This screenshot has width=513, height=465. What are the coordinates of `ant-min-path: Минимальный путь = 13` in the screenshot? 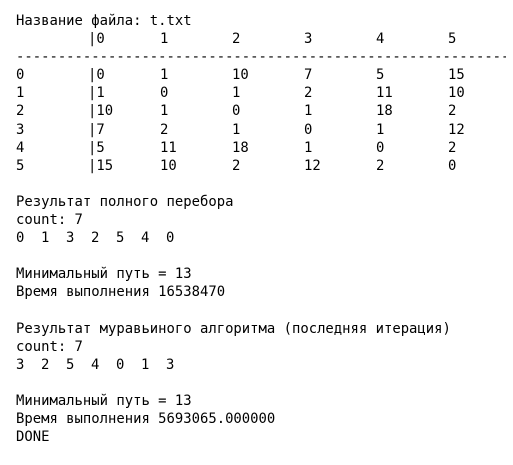 It's located at (104, 400).